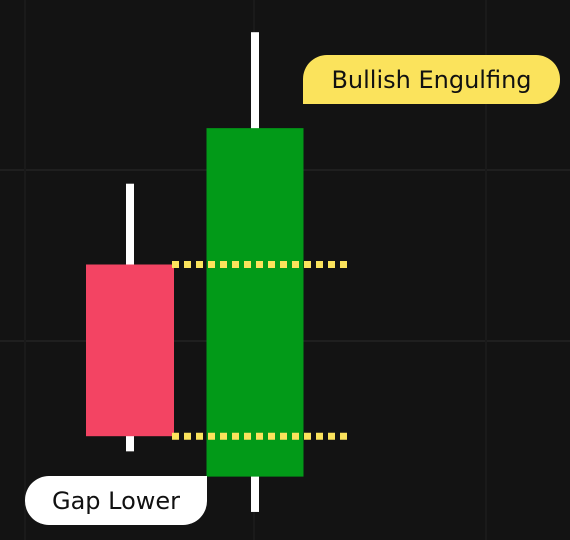 This screenshot has height=540, width=570. What do you see at coordinates (431, 79) in the screenshot?
I see `bullish-engulfing-label: Bullish Engulfing` at bounding box center [431, 79].